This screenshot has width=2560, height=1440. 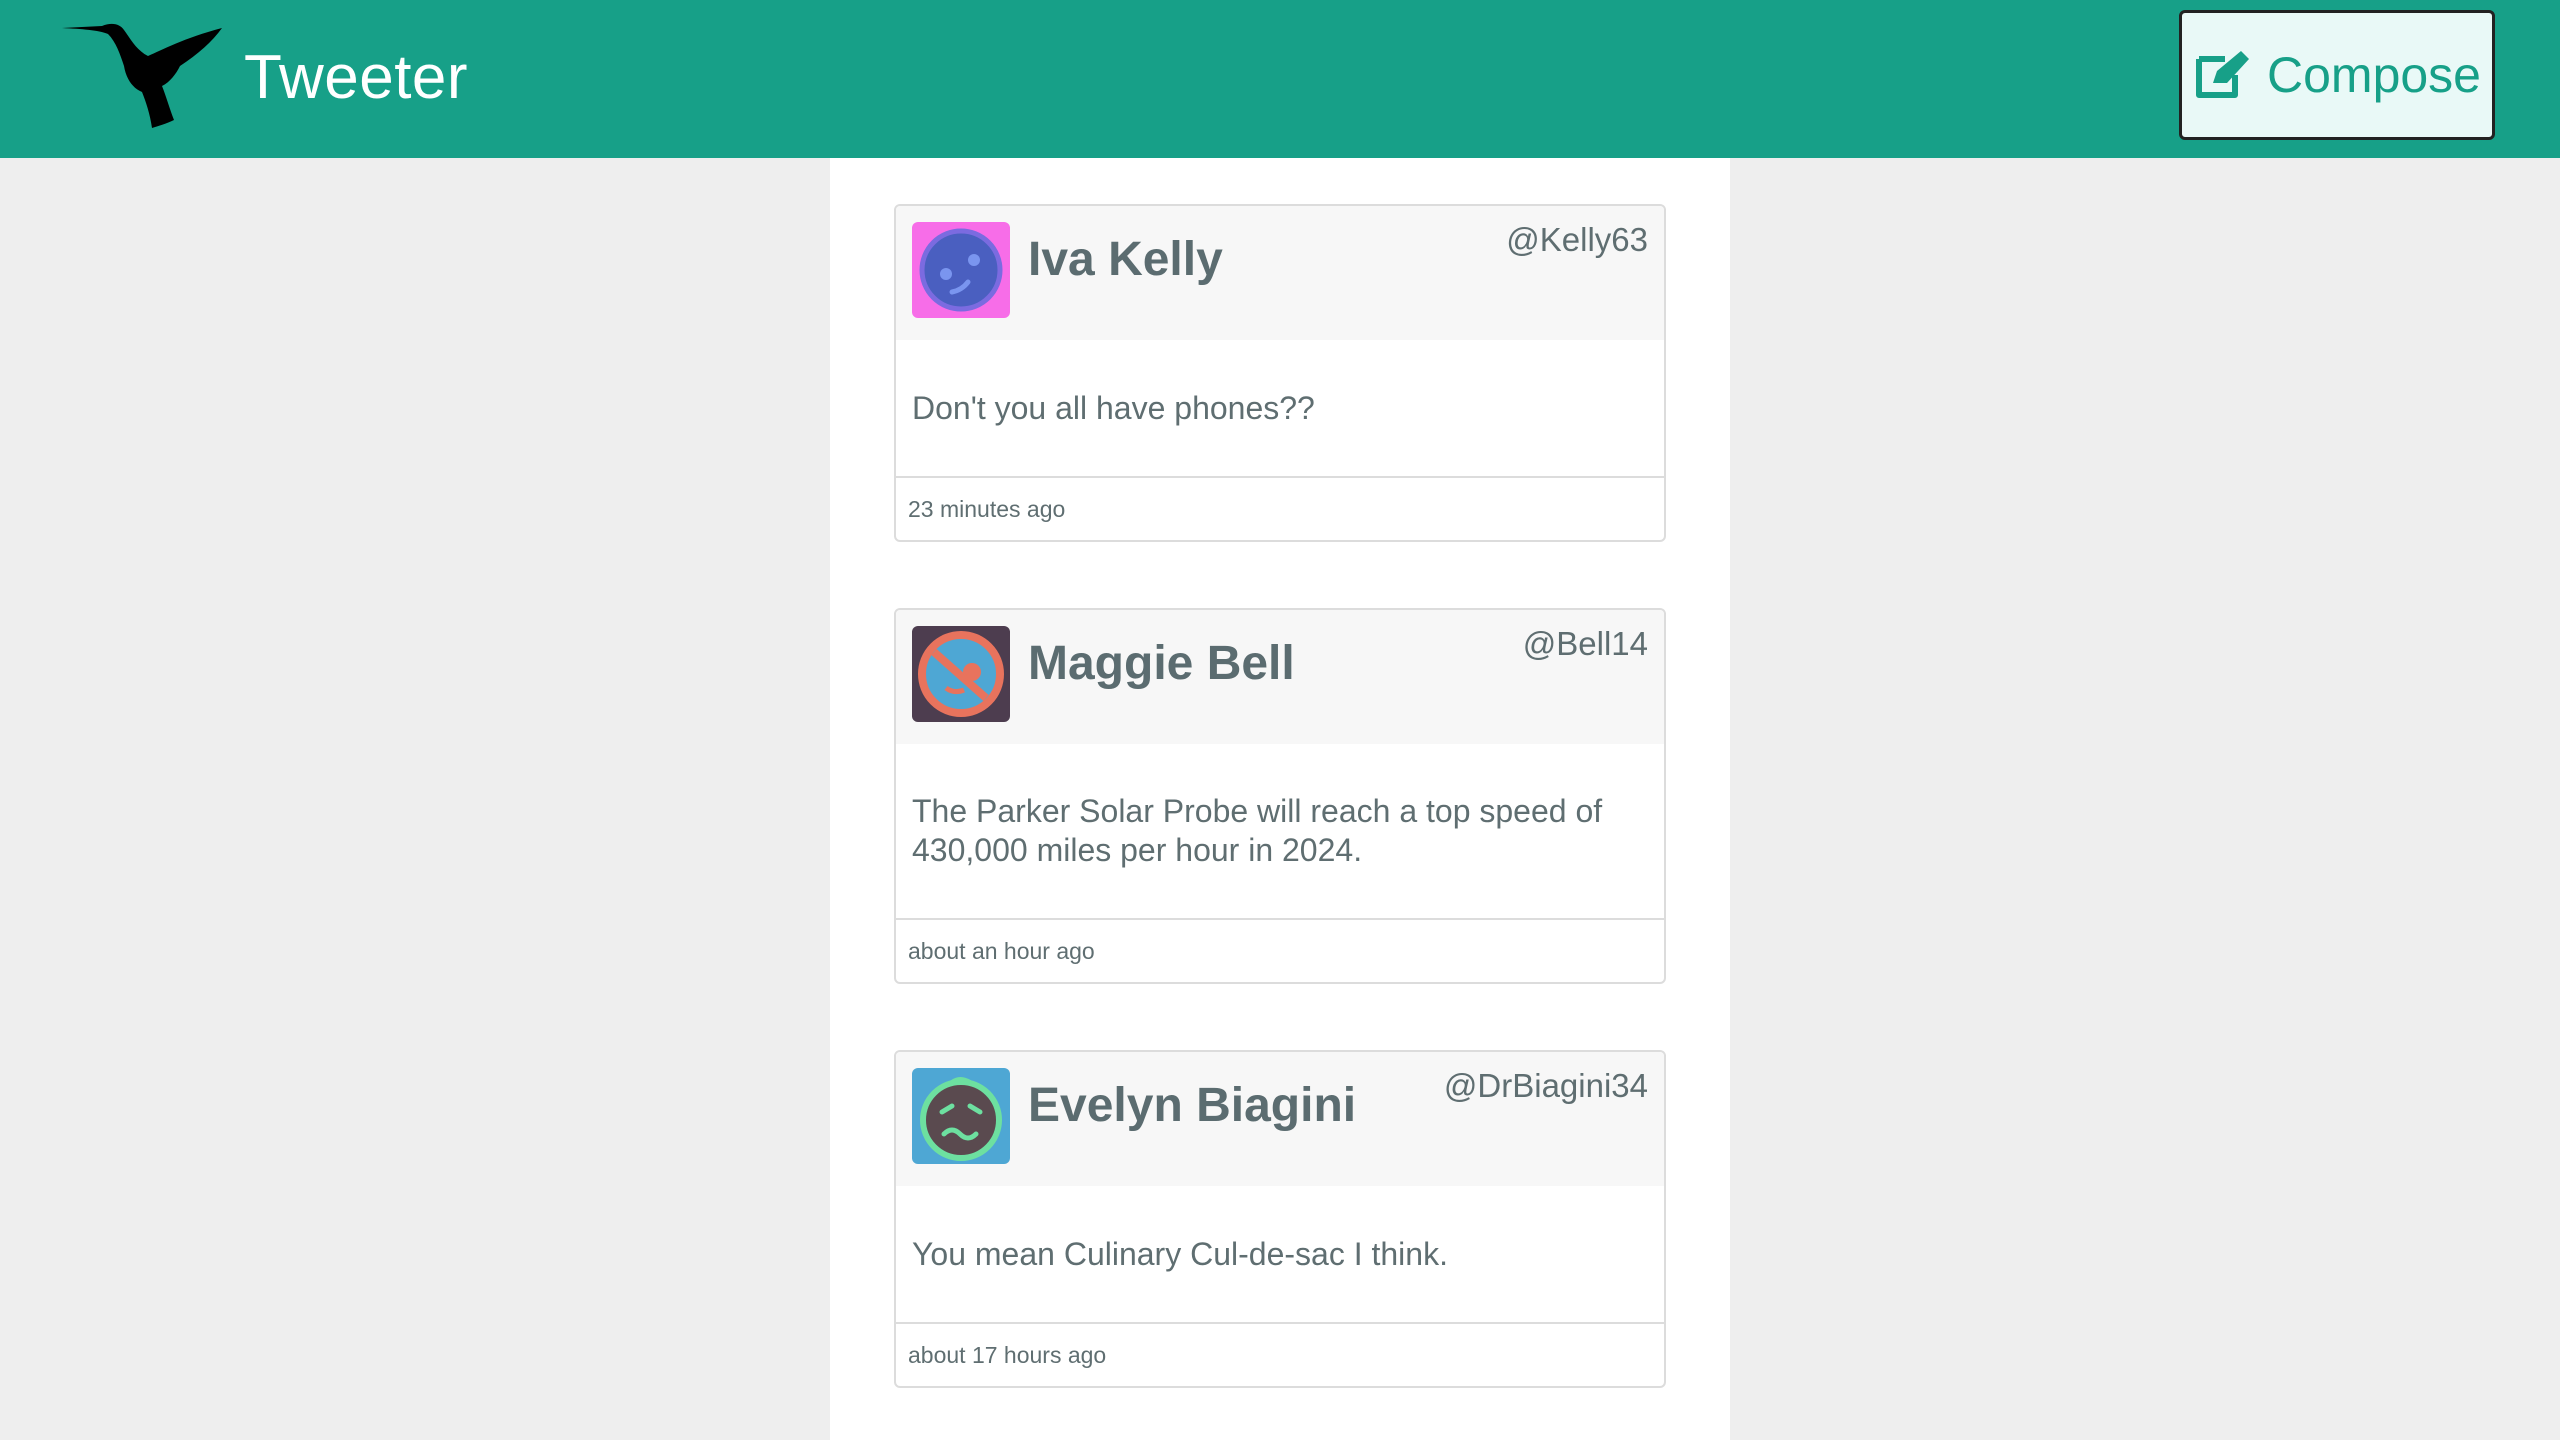 I want to click on tweet-header: Maggie Bell @Bell14, so click(x=1280, y=677).